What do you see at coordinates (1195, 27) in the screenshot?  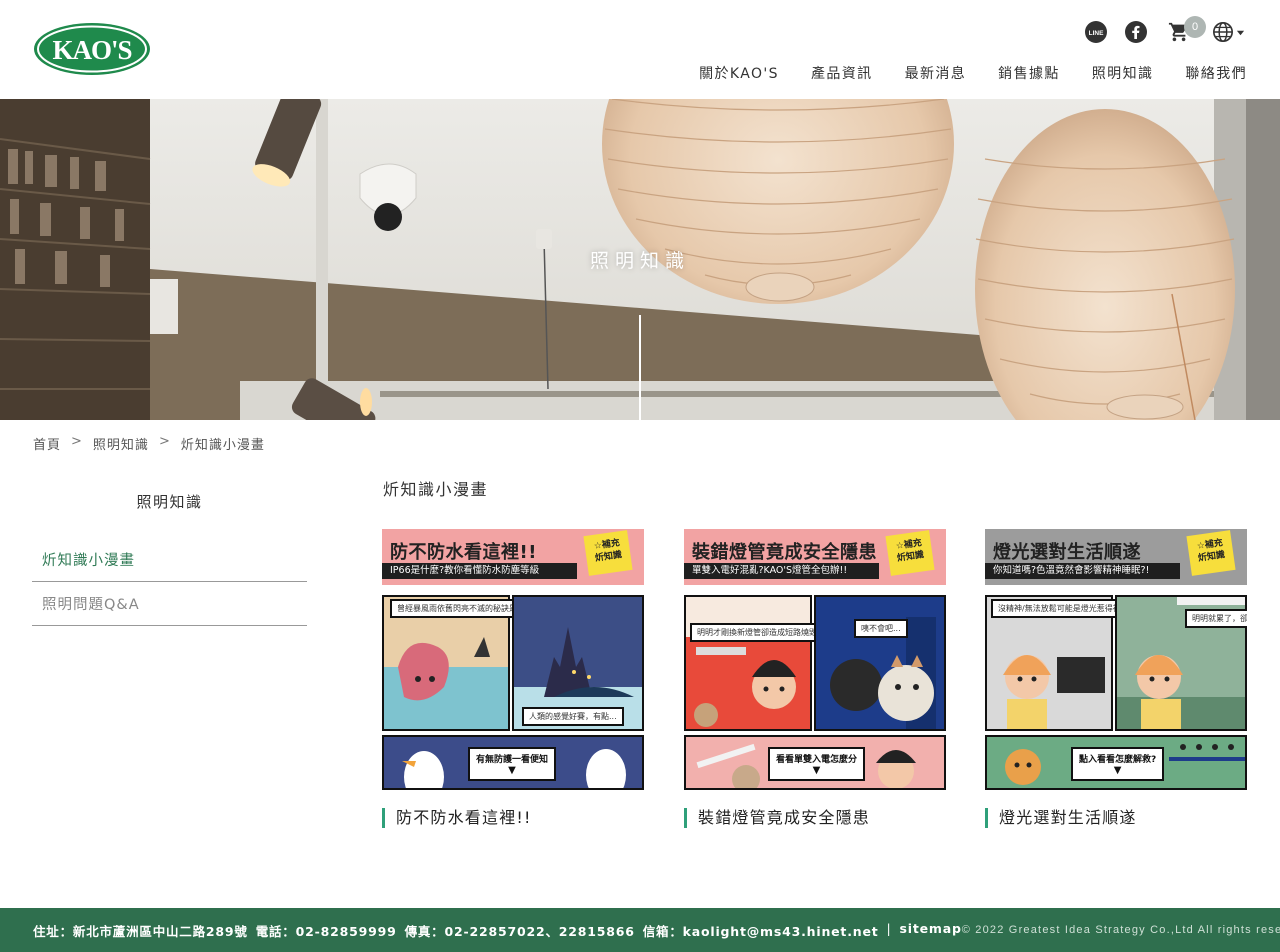 I see `cart-count-badge: 0` at bounding box center [1195, 27].